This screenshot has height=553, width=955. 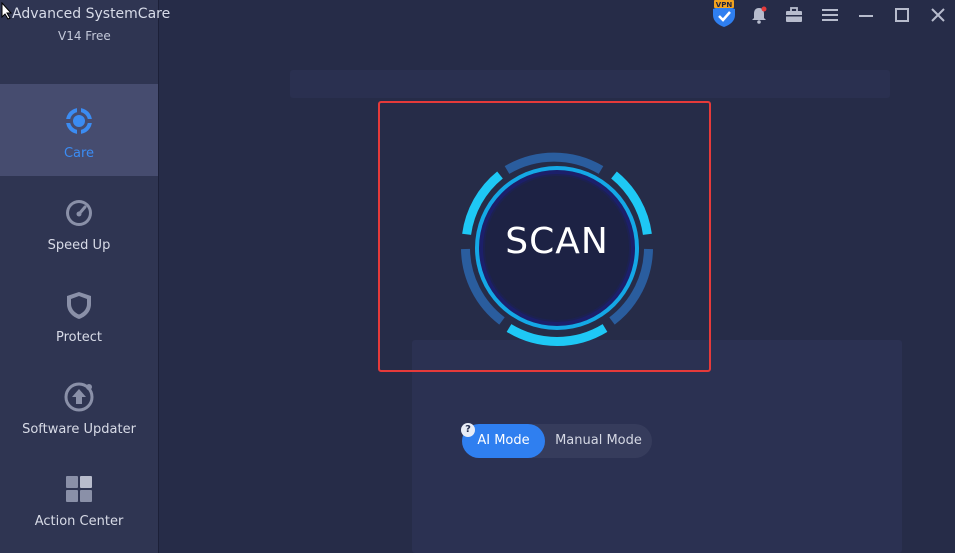 I want to click on sidebar-item-action-center: Action Center, so click(x=79, y=498).